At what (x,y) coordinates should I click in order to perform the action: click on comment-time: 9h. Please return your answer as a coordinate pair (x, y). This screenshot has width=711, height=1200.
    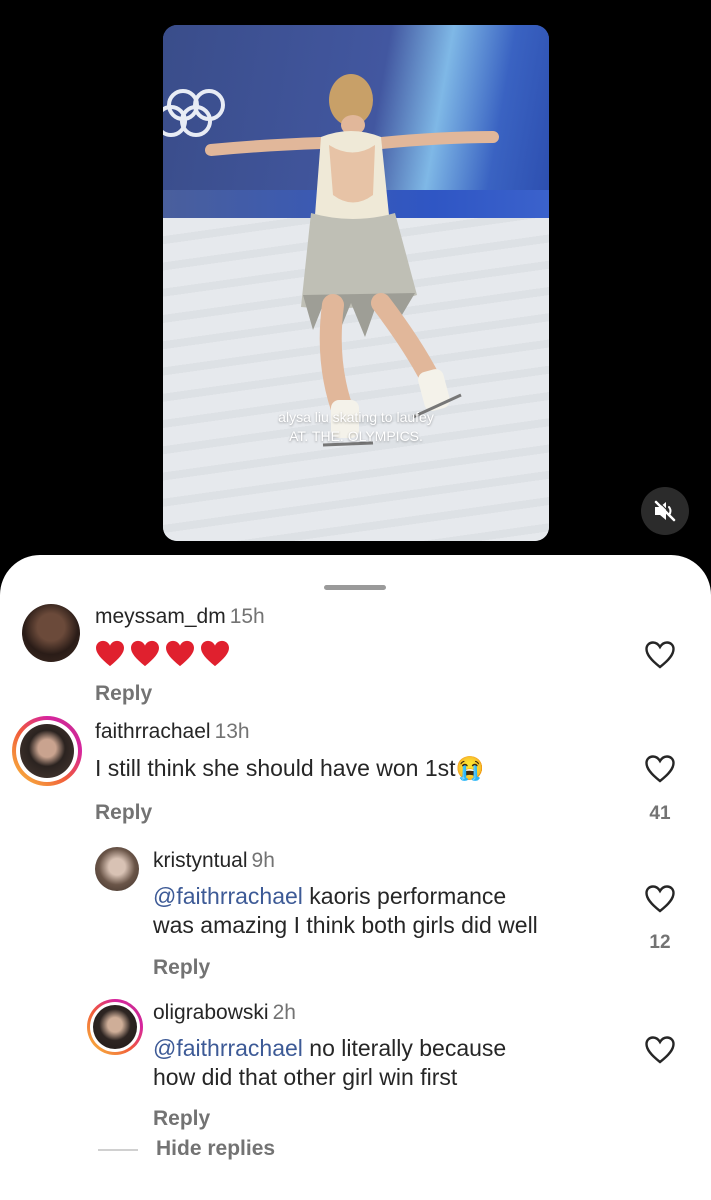
    Looking at the image, I should click on (263, 860).